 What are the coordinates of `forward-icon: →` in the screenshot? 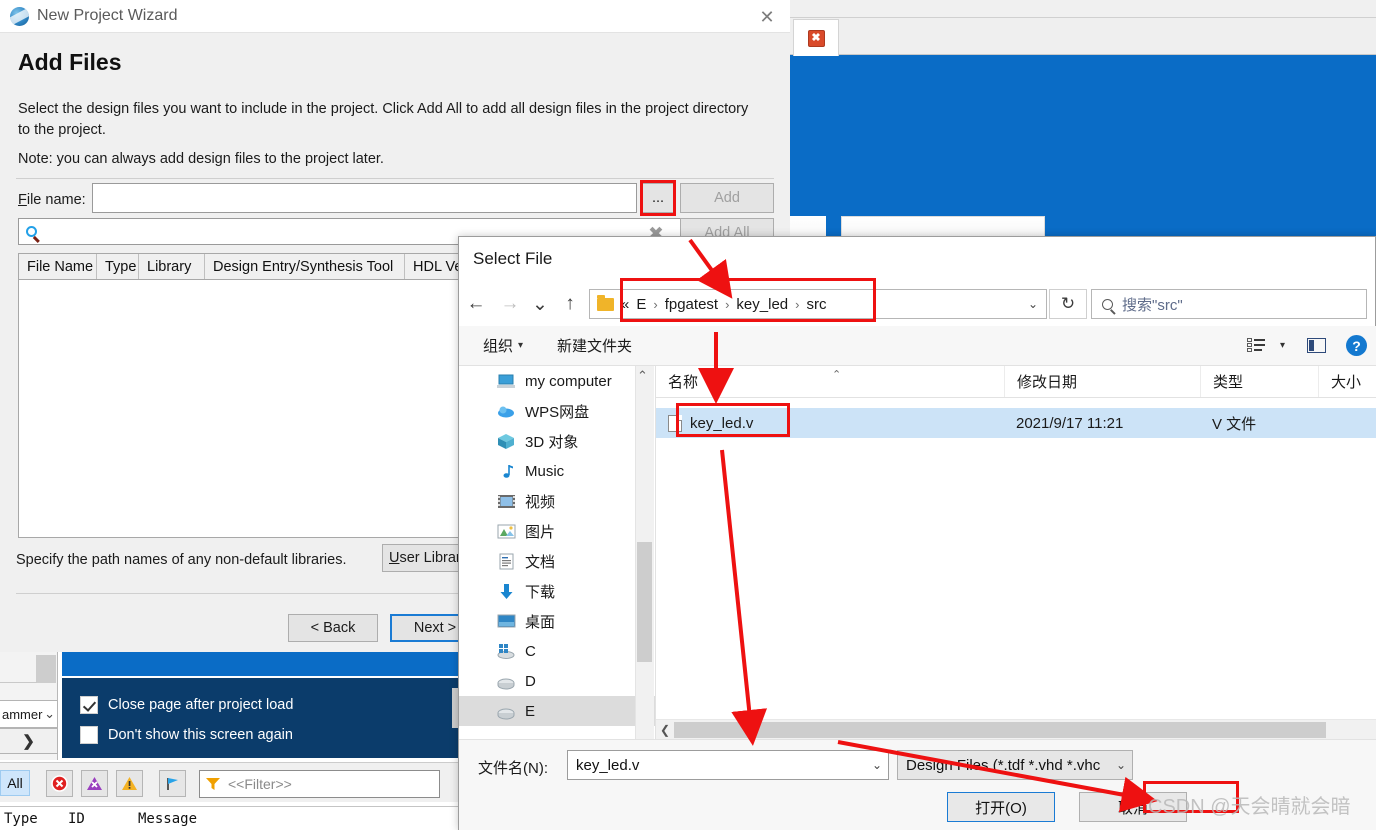 It's located at (510, 304).